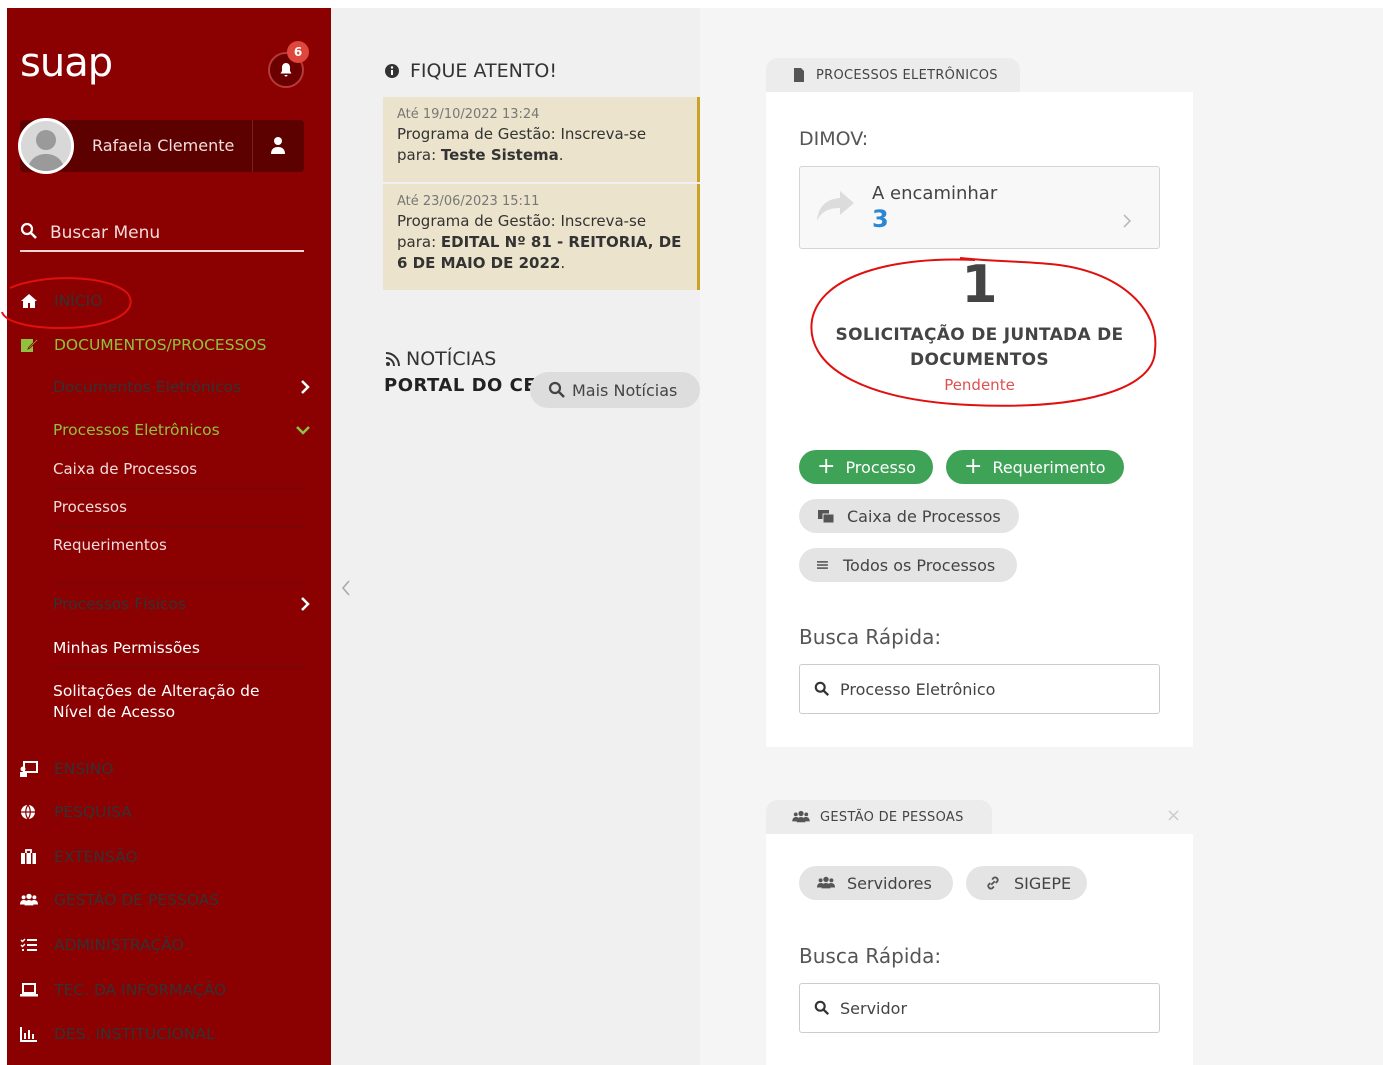 The height and width of the screenshot is (1065, 1383). What do you see at coordinates (165, 301) in the screenshot?
I see `nav-inicio: INÍCIO` at bounding box center [165, 301].